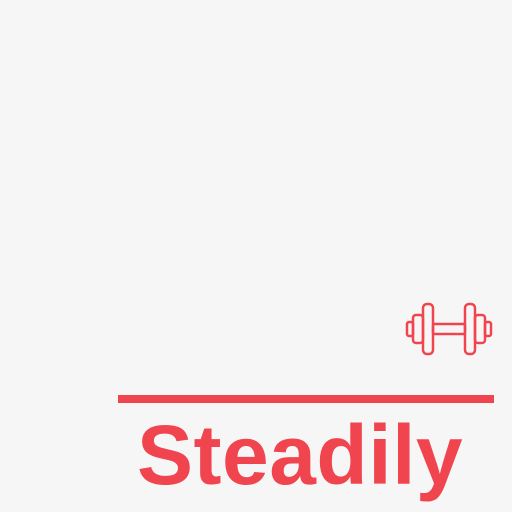 The height and width of the screenshot is (512, 512). I want to click on brand-name: Steadily, so click(300, 455).